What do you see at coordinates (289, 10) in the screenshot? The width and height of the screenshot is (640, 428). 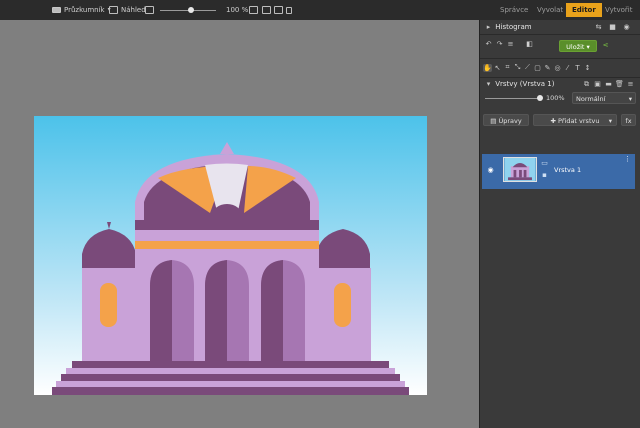 I see `lock-icon` at bounding box center [289, 10].